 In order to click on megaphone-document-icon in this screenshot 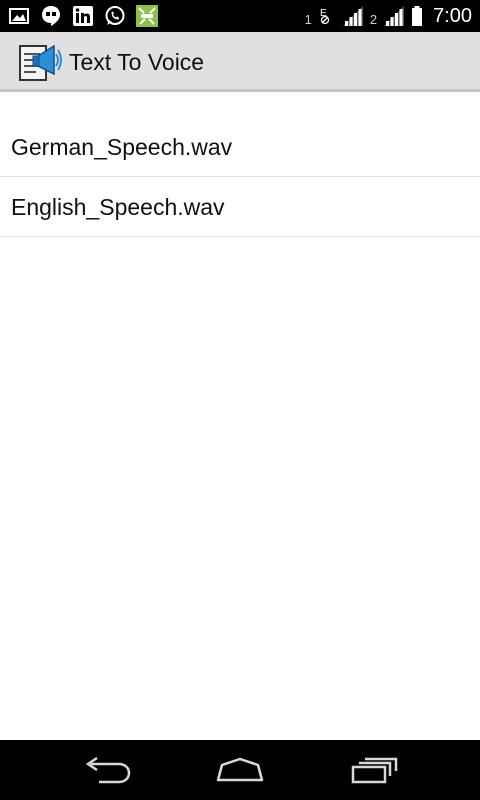, I will do `click(40, 62)`.